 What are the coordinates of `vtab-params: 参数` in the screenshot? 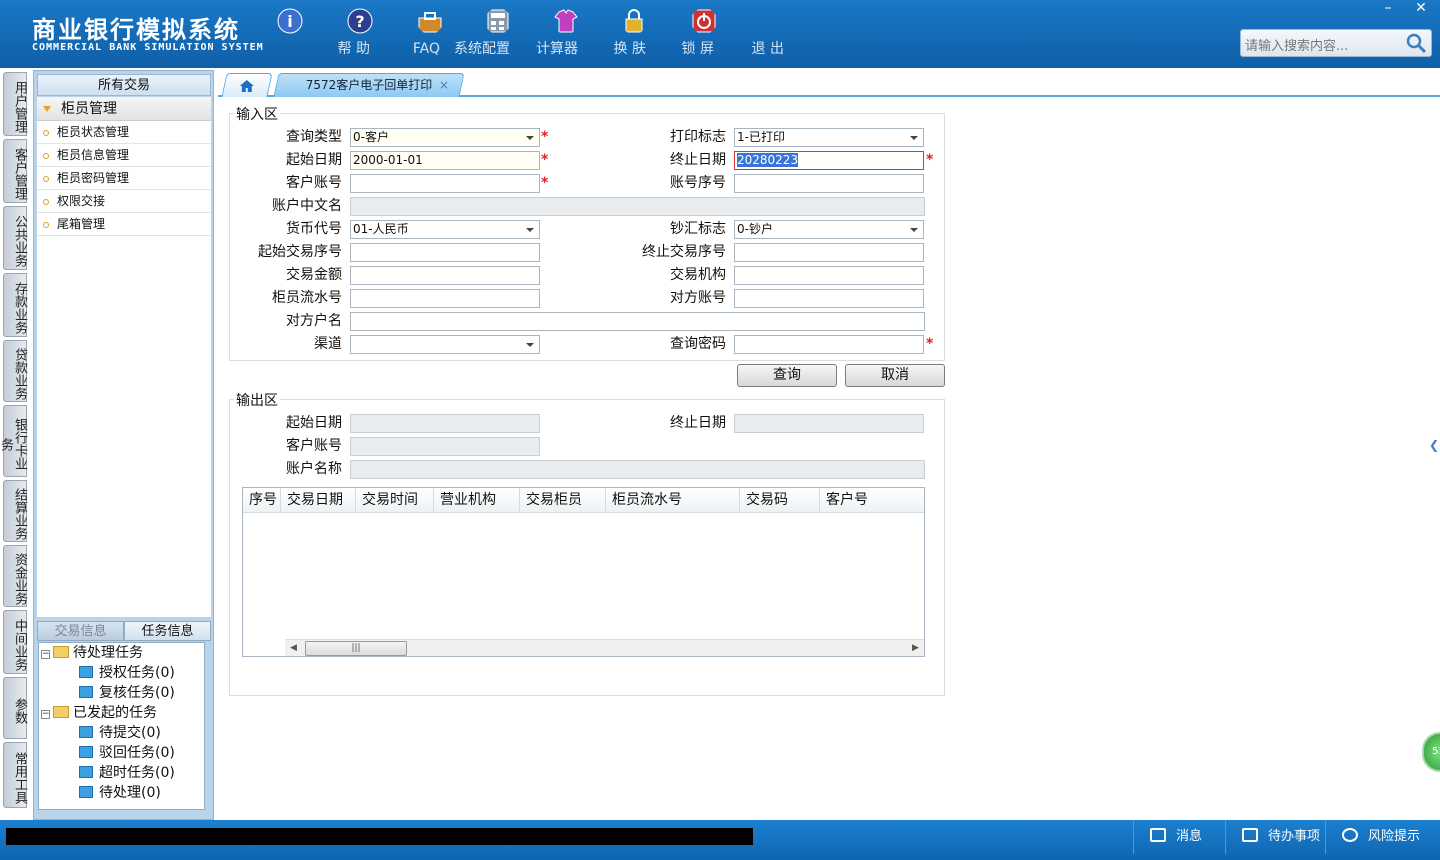 It's located at (15, 708).